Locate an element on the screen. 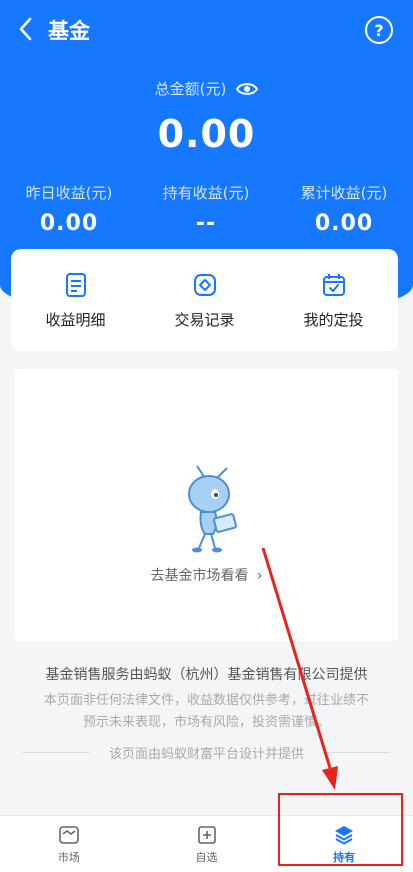  help-button: ? is located at coordinates (379, 30).